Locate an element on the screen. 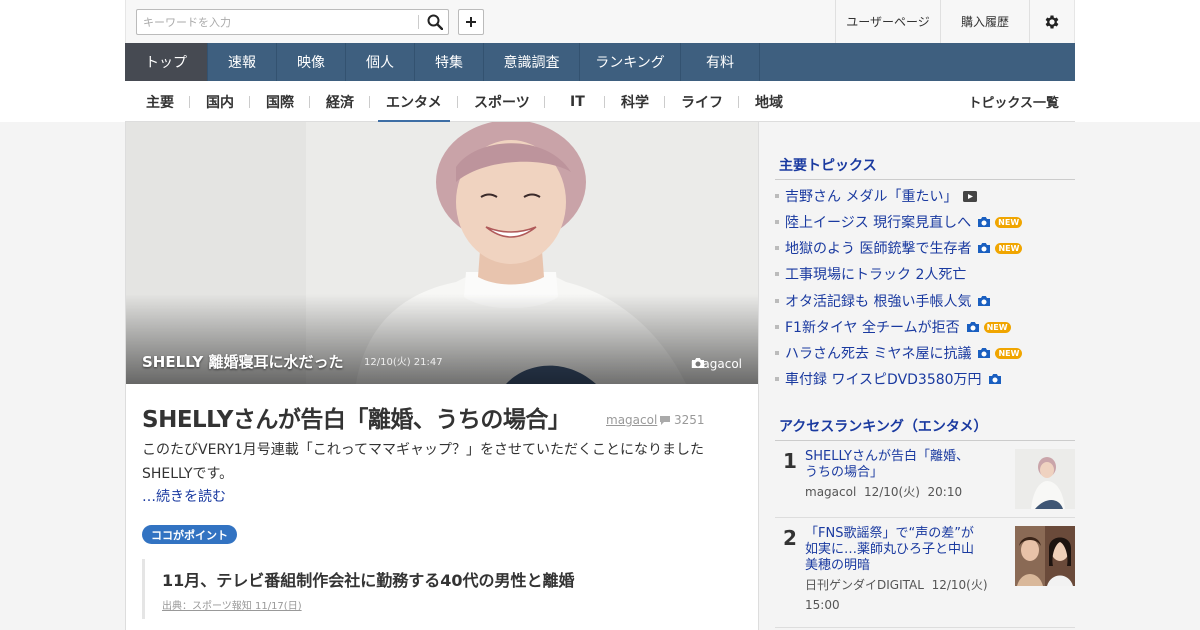  subnav-region: 地域 is located at coordinates (769, 101).